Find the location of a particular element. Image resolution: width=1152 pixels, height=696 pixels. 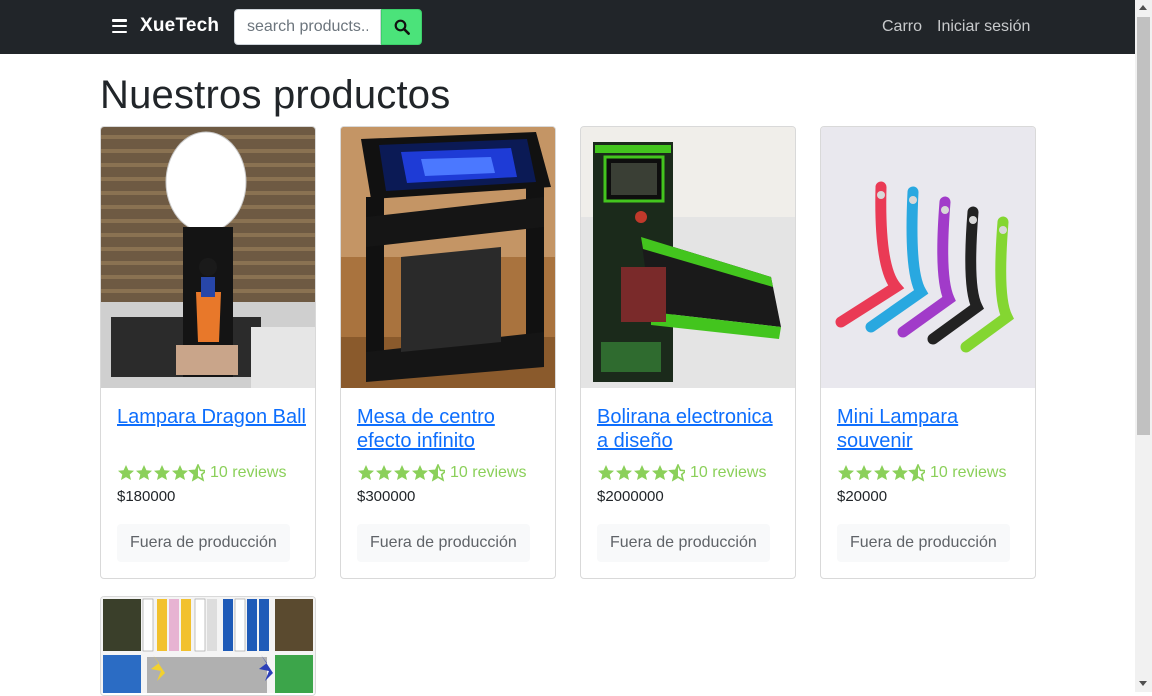

scrollbar-thumb is located at coordinates (1143, 226).